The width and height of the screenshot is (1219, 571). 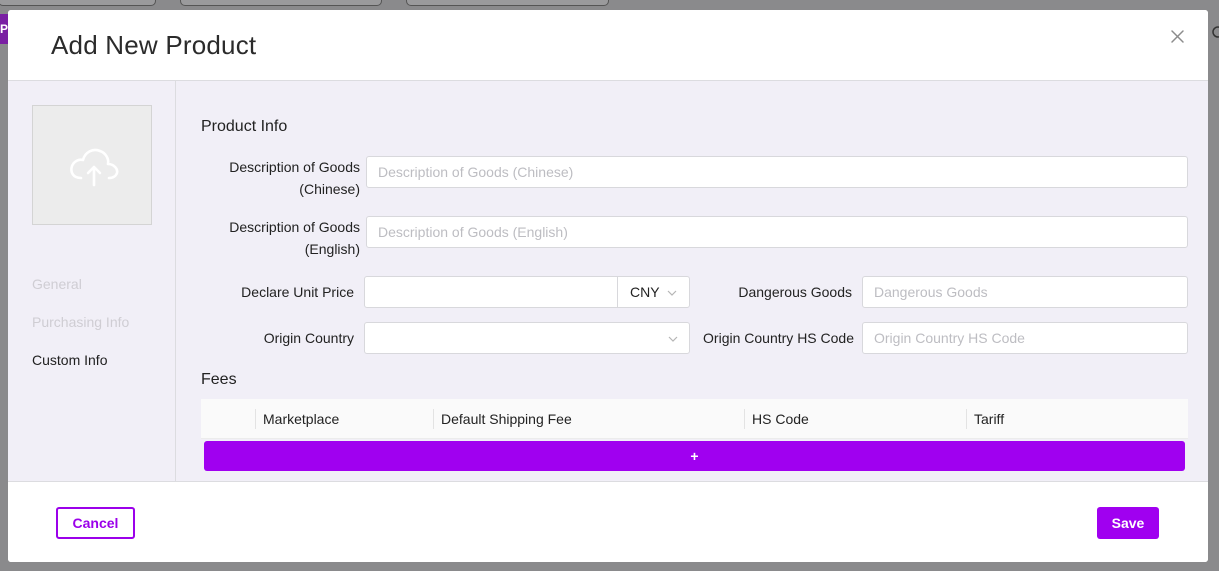 I want to click on column-header-marketplace: Marketplace, so click(x=301, y=419).